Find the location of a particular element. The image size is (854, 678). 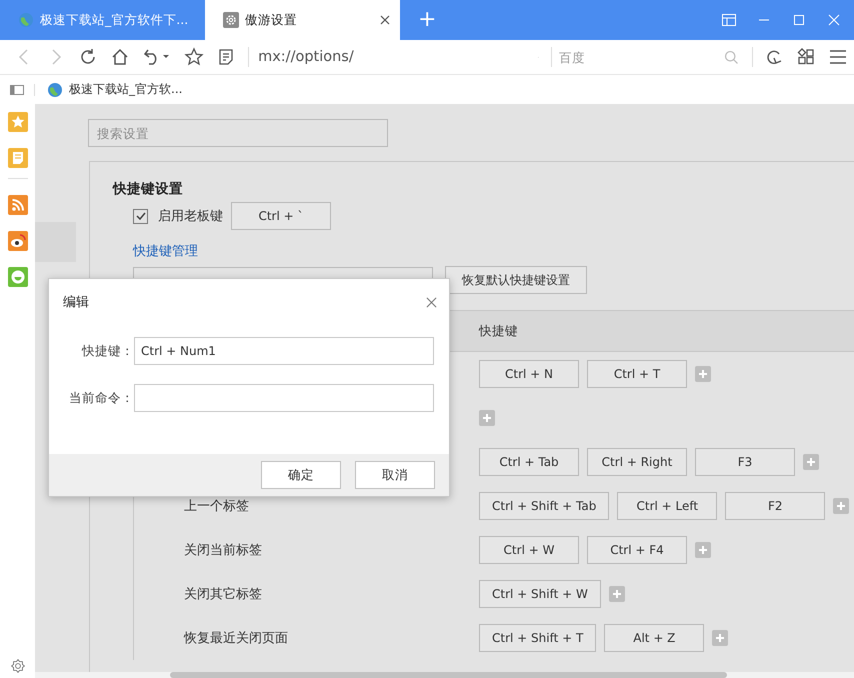

shortcut-key-button: Ctrl + Left is located at coordinates (667, 506).